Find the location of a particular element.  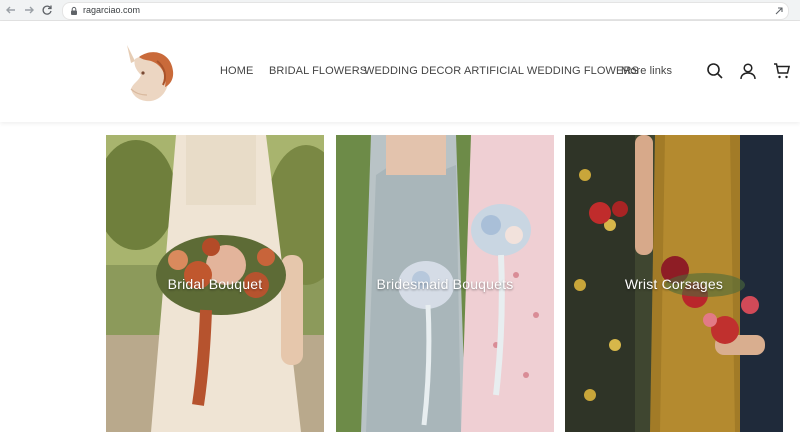

nav-artificial-wedding-flowers: ARTIFICIAL WEDDING FLOWERS is located at coordinates (551, 71).